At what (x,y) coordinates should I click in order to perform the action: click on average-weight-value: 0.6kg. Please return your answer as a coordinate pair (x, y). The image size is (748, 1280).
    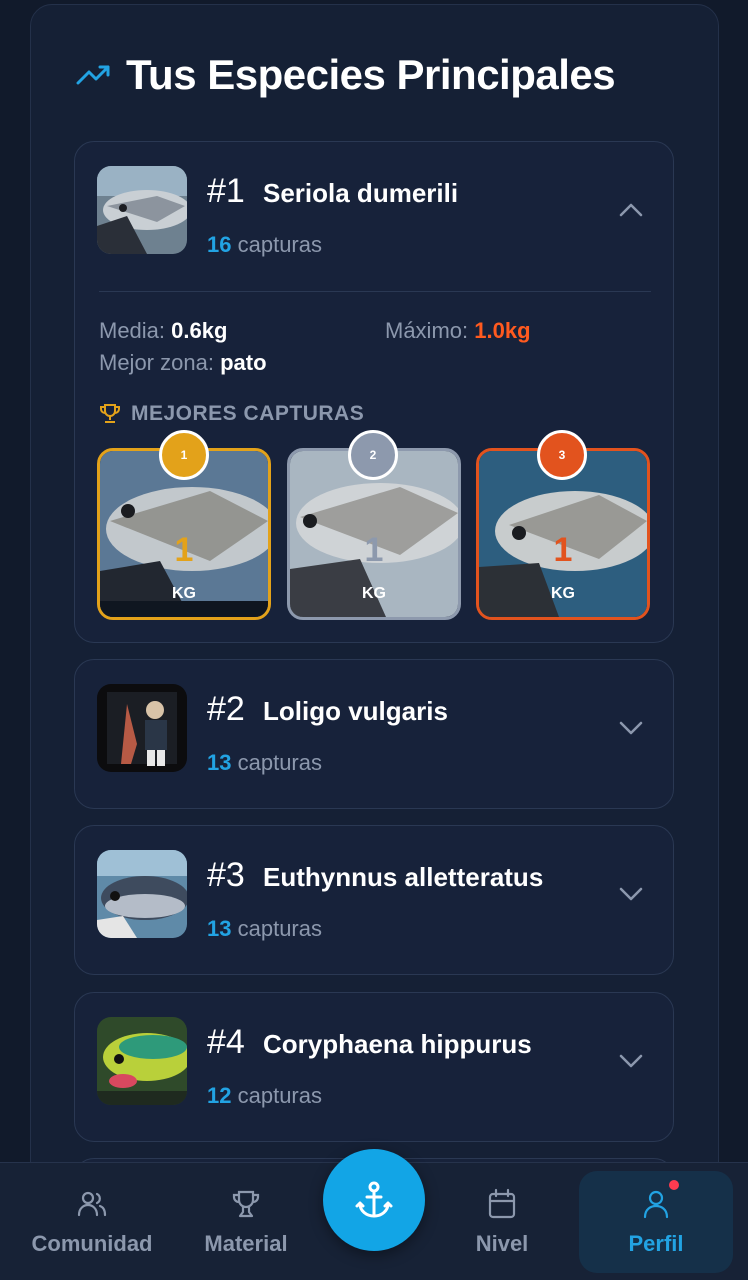
    Looking at the image, I should click on (199, 330).